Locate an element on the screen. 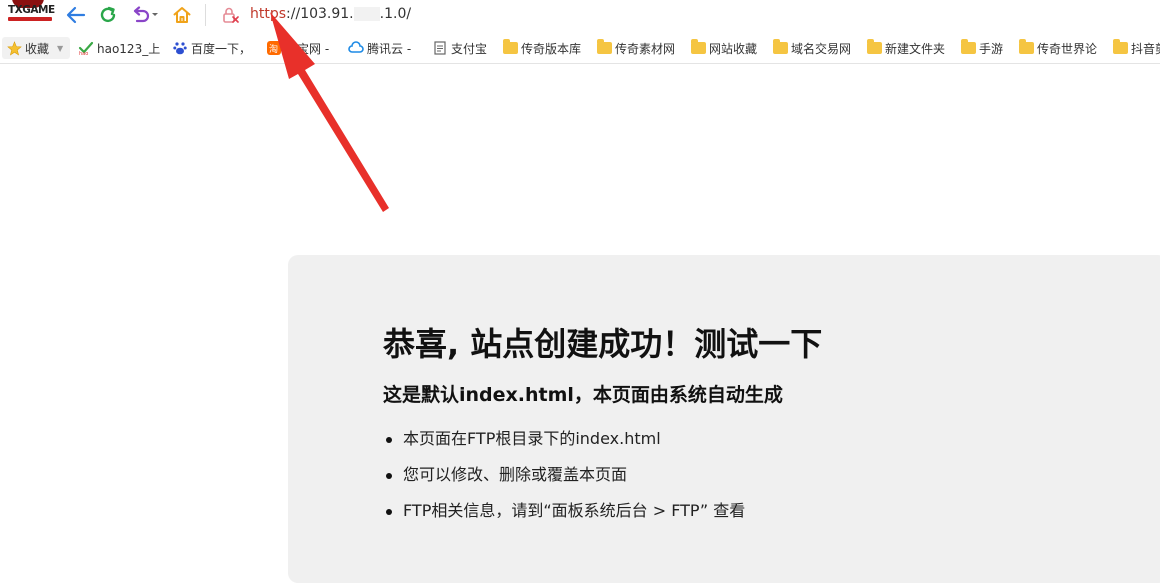  bookmark-label: hao123_上 is located at coordinates (129, 48).